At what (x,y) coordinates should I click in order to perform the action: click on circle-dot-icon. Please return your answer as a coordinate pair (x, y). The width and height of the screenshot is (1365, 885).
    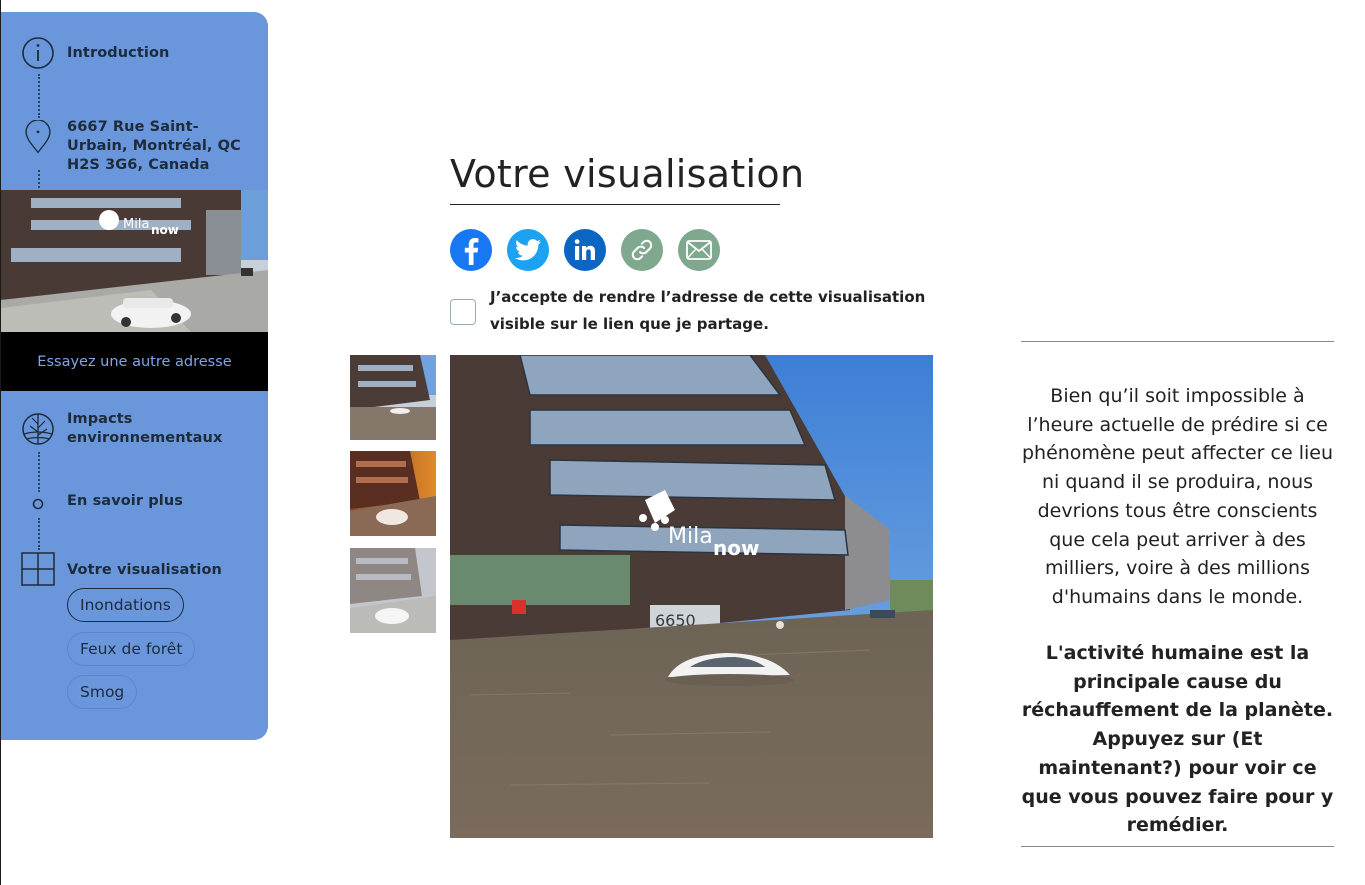
    Looking at the image, I should click on (38, 504).